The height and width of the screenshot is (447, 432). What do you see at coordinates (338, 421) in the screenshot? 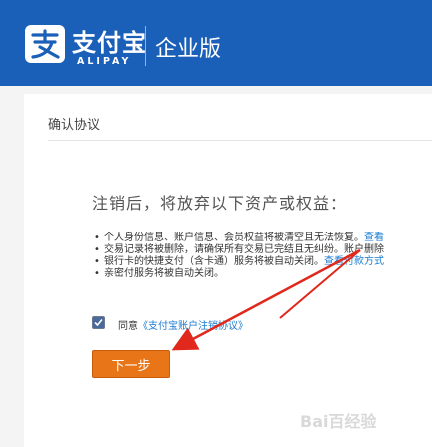
I see `watermark: Bai百经验` at bounding box center [338, 421].